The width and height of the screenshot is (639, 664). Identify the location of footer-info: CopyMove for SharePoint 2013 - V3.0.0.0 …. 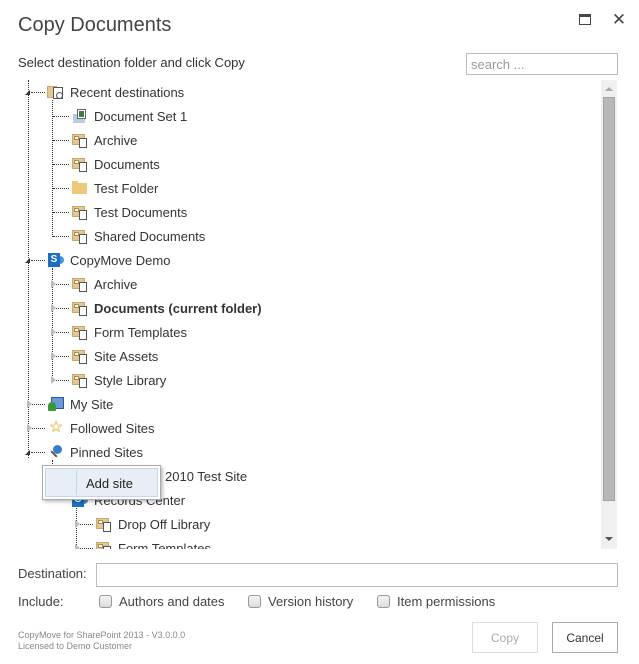
(101, 641).